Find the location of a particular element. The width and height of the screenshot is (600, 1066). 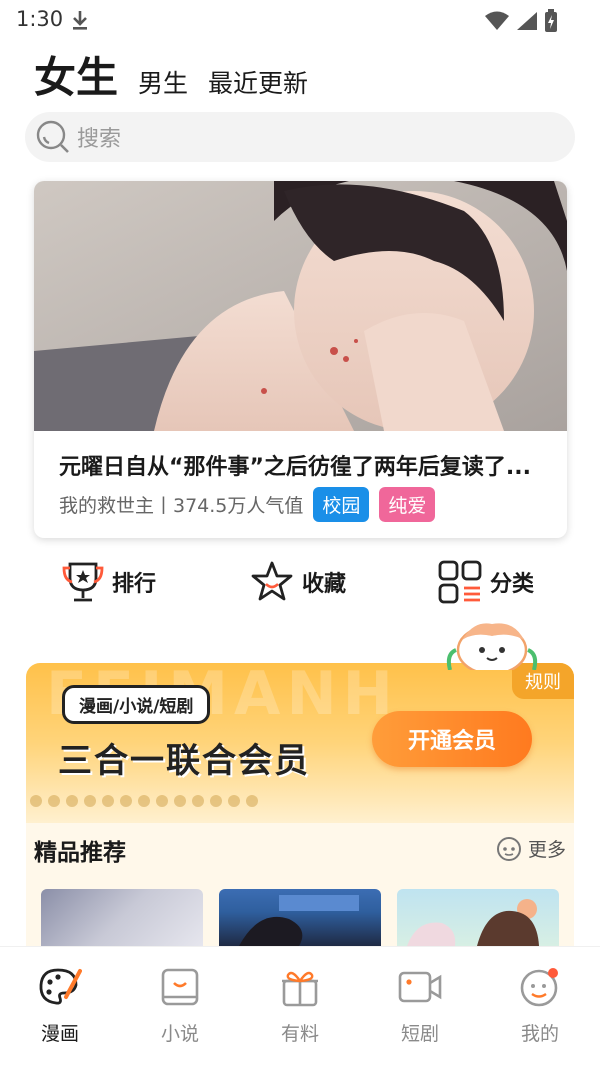

nav-profile: 我的 is located at coordinates (540, 1006).